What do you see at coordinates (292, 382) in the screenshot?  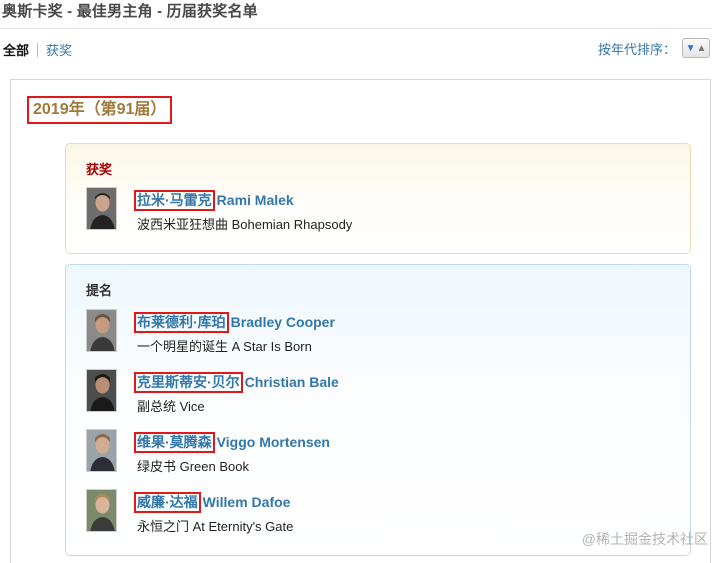 I see `actor-en-name-link: Christian Bale` at bounding box center [292, 382].